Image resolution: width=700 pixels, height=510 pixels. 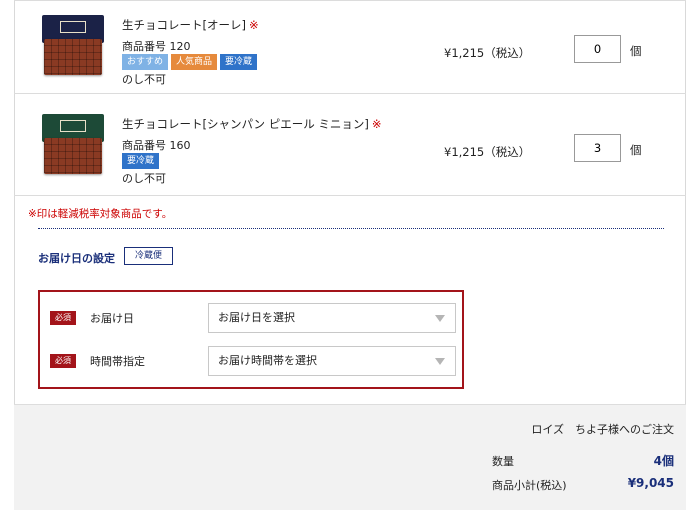 What do you see at coordinates (332, 318) in the screenshot?
I see `delivery-date-select: お届け日を選択` at bounding box center [332, 318].